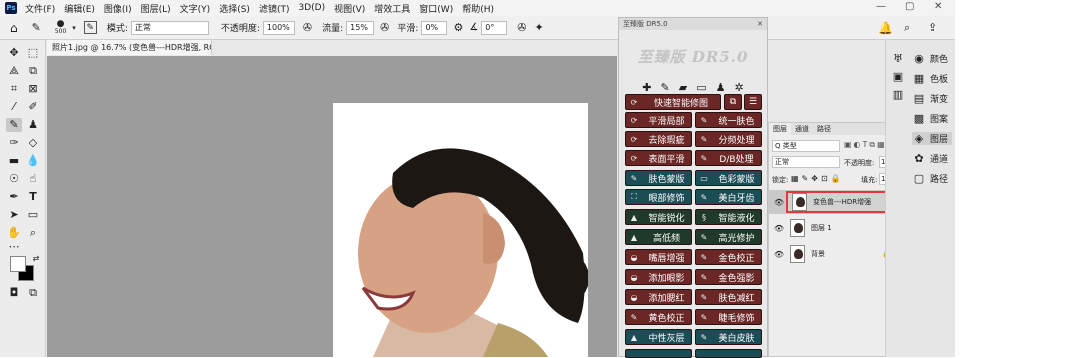  What do you see at coordinates (817, 178) in the screenshot?
I see `lock-options-icons: ▦✎✥⊡🔒` at bounding box center [817, 178].